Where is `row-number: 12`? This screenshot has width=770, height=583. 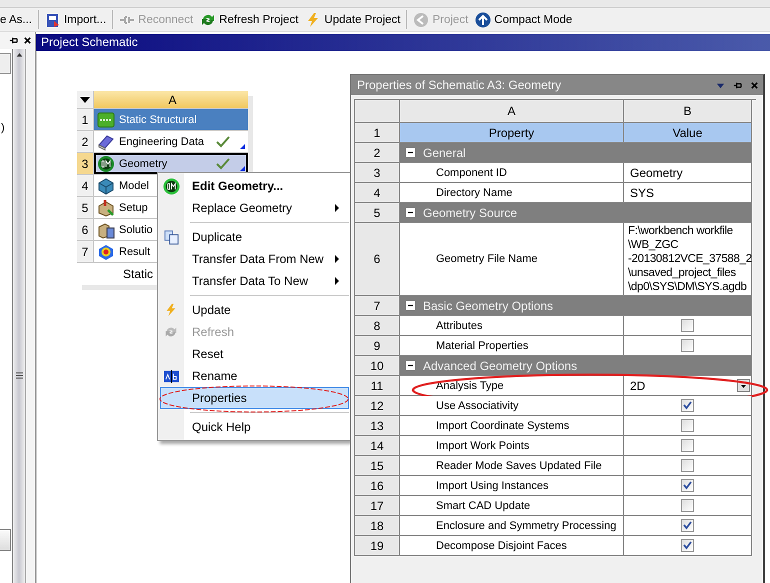
row-number: 12 is located at coordinates (377, 406).